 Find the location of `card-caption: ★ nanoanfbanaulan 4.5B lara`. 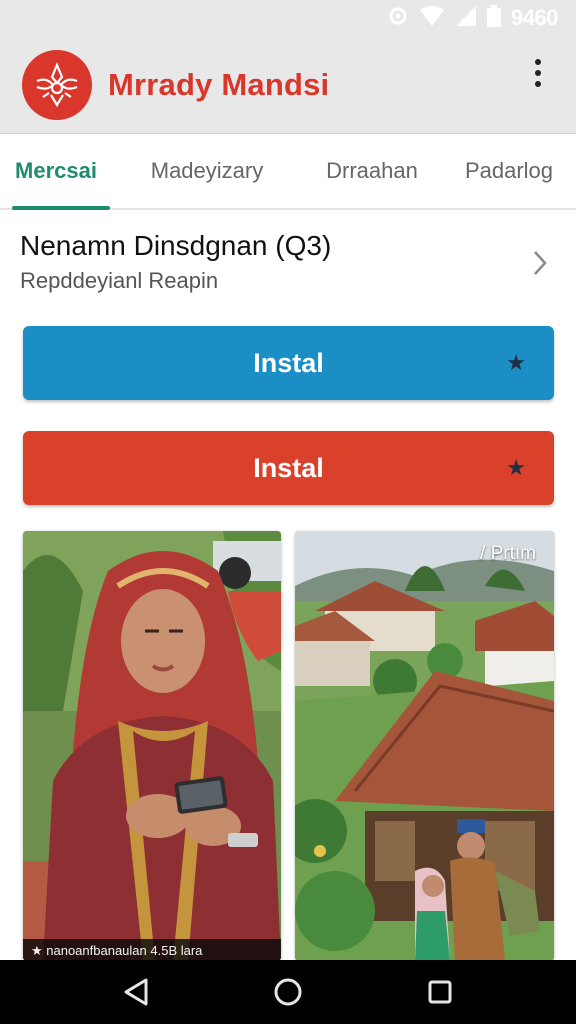

card-caption: ★ nanoanfbanaulan 4.5B lara is located at coordinates (152, 950).